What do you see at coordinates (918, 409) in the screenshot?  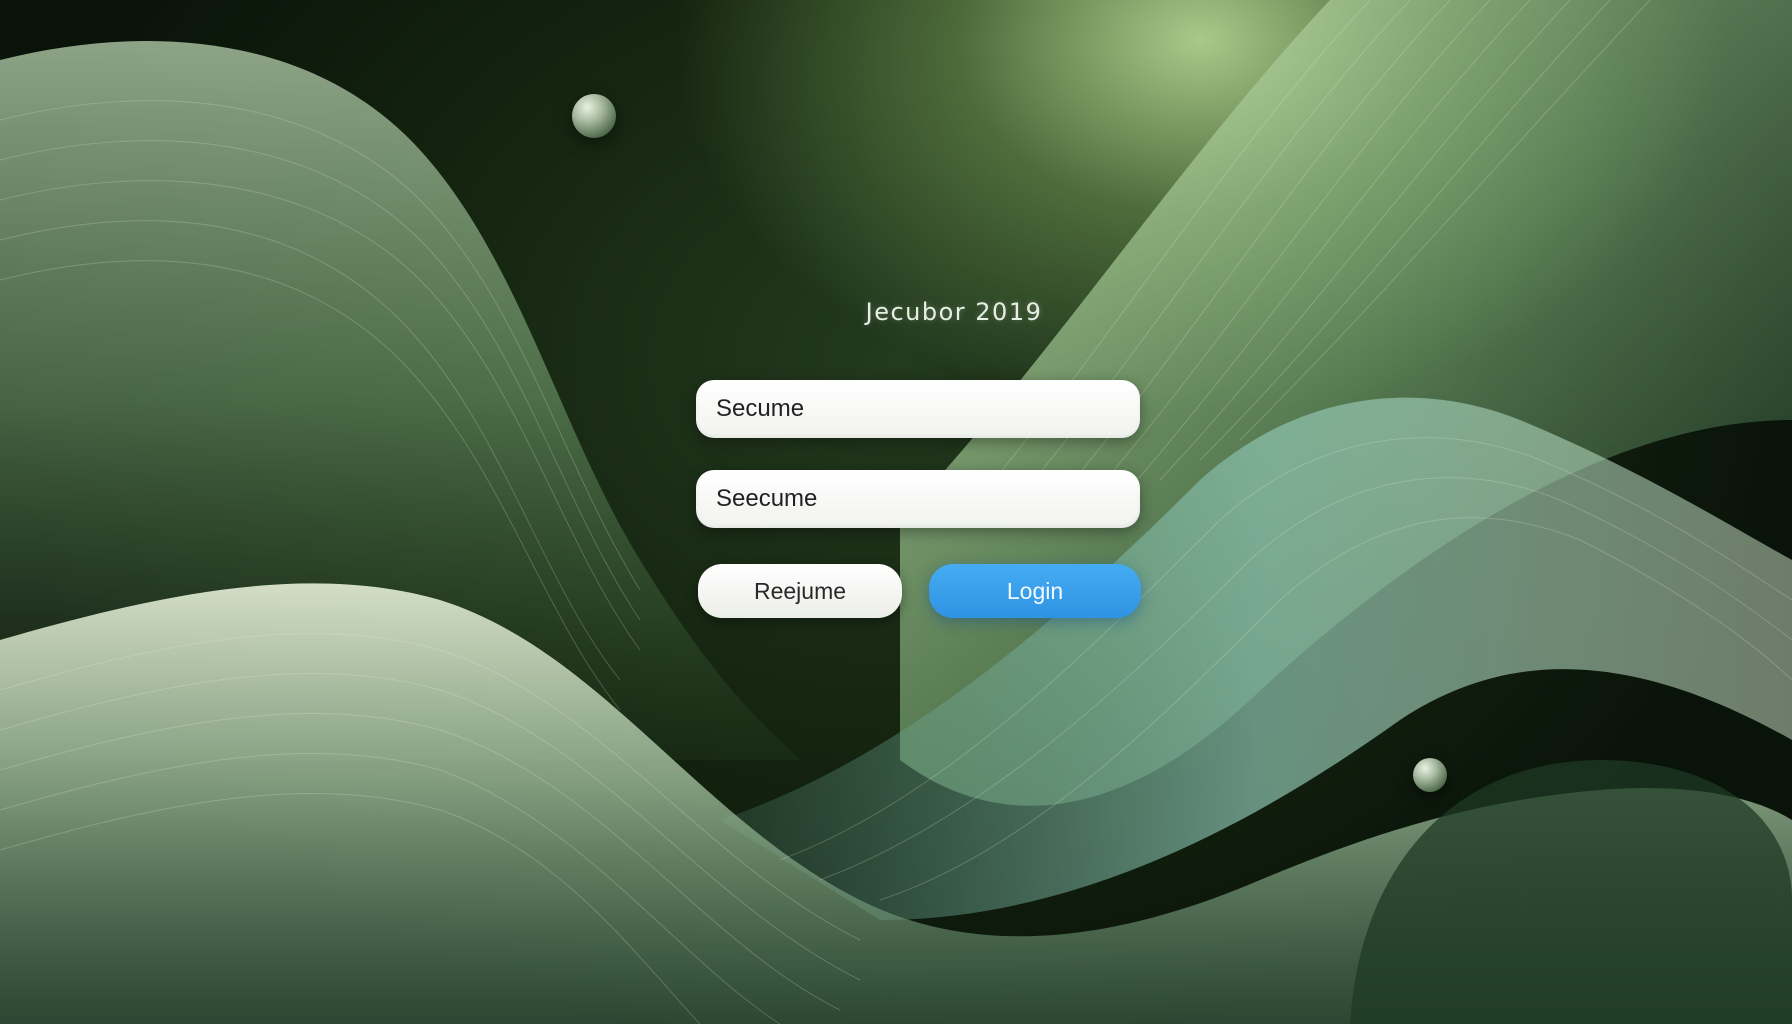 I see `username-field` at bounding box center [918, 409].